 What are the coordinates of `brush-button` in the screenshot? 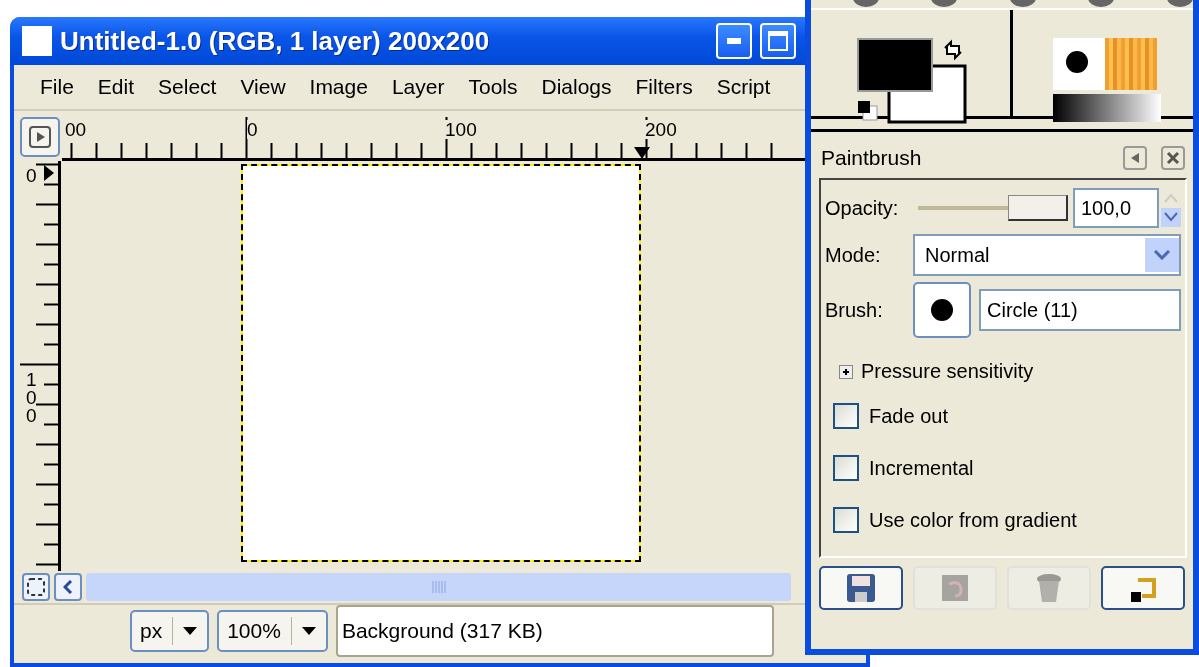 It's located at (942, 310).